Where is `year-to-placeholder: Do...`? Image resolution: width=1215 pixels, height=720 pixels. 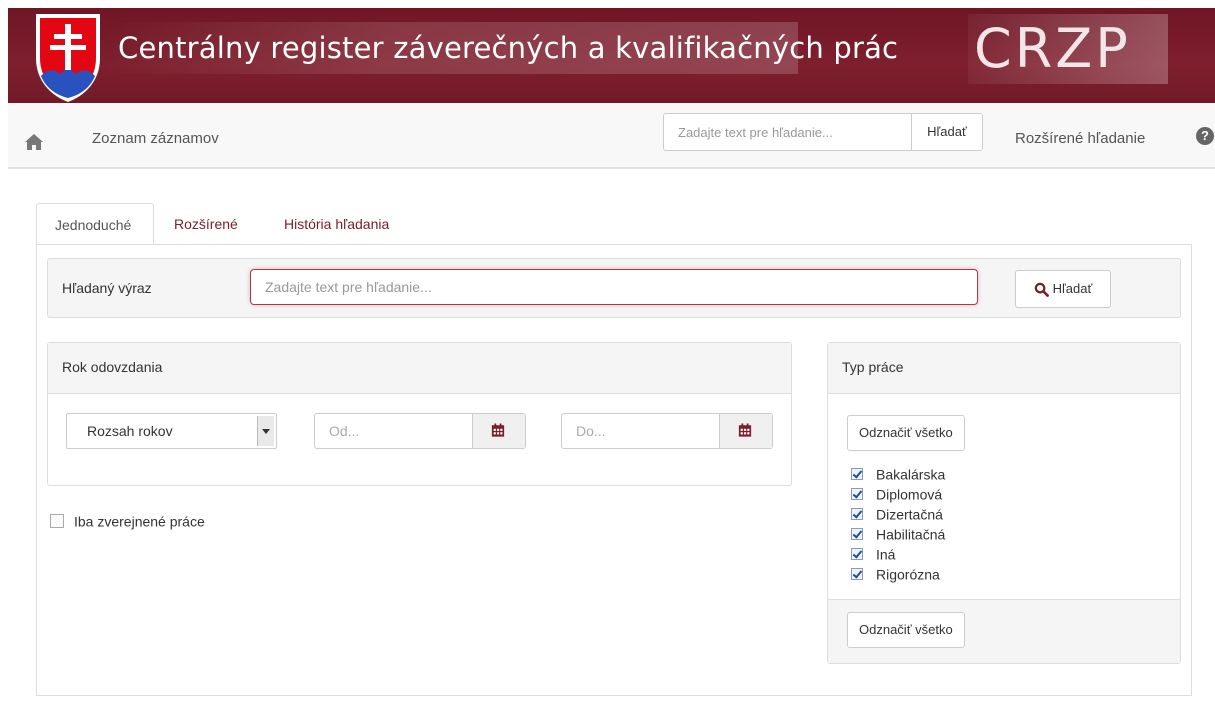 year-to-placeholder: Do... is located at coordinates (591, 431).